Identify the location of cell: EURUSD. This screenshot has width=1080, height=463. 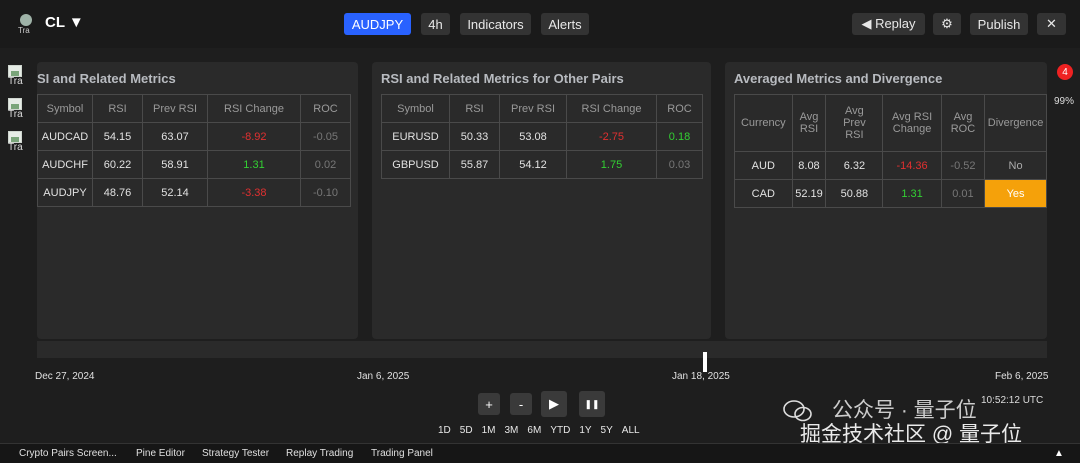
(415, 136).